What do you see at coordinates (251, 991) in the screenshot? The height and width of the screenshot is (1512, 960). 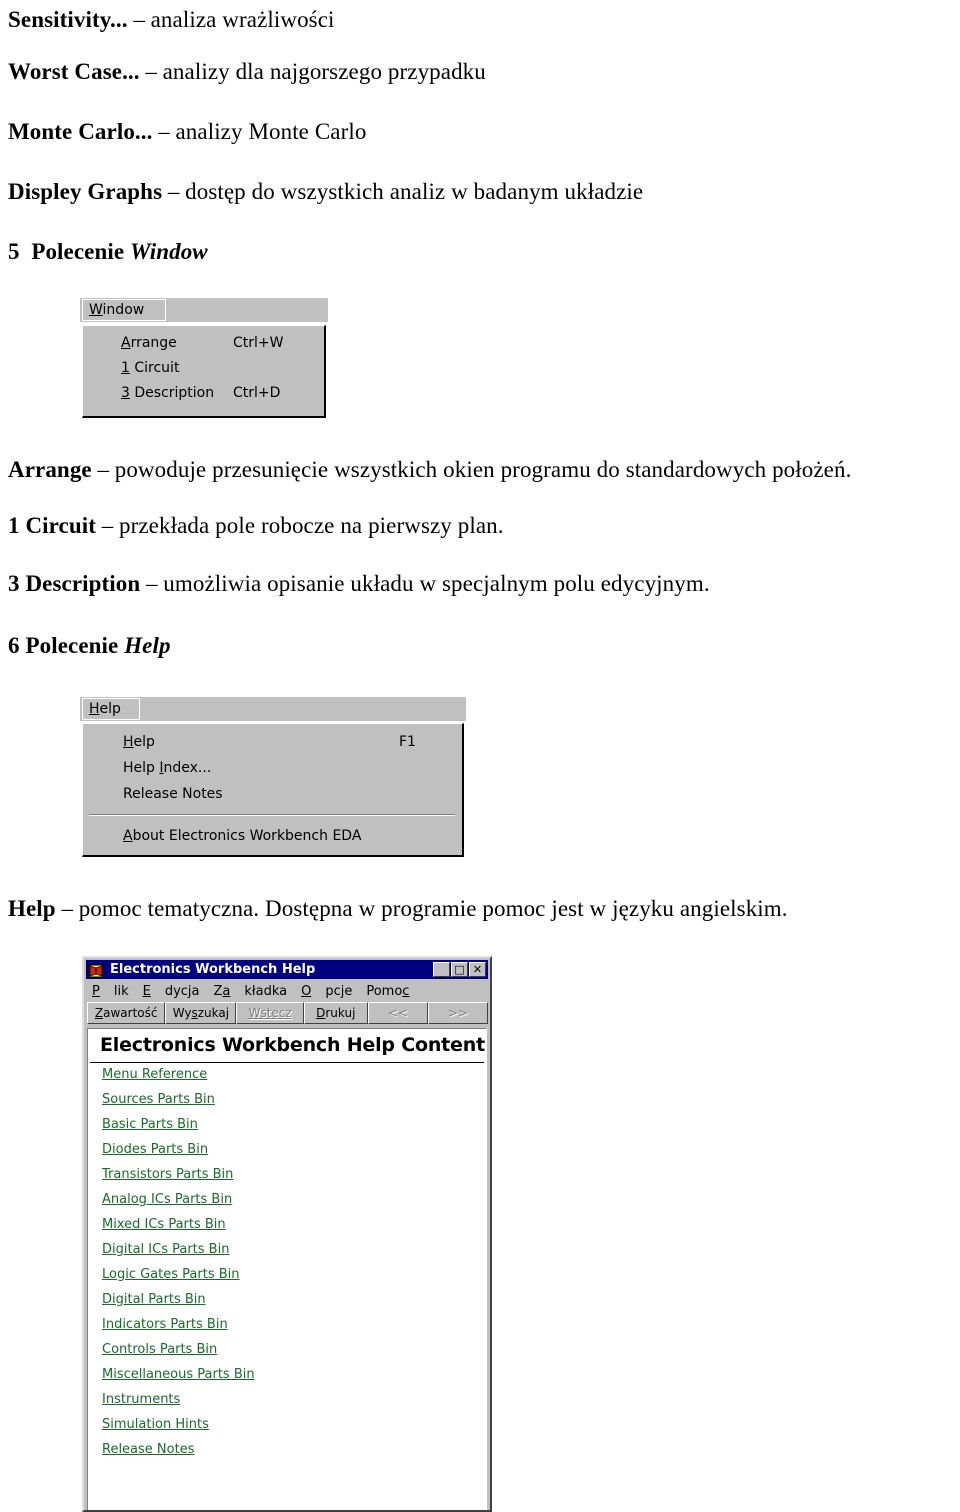 I see `menubar-item-zakladka: Za kładka` at bounding box center [251, 991].